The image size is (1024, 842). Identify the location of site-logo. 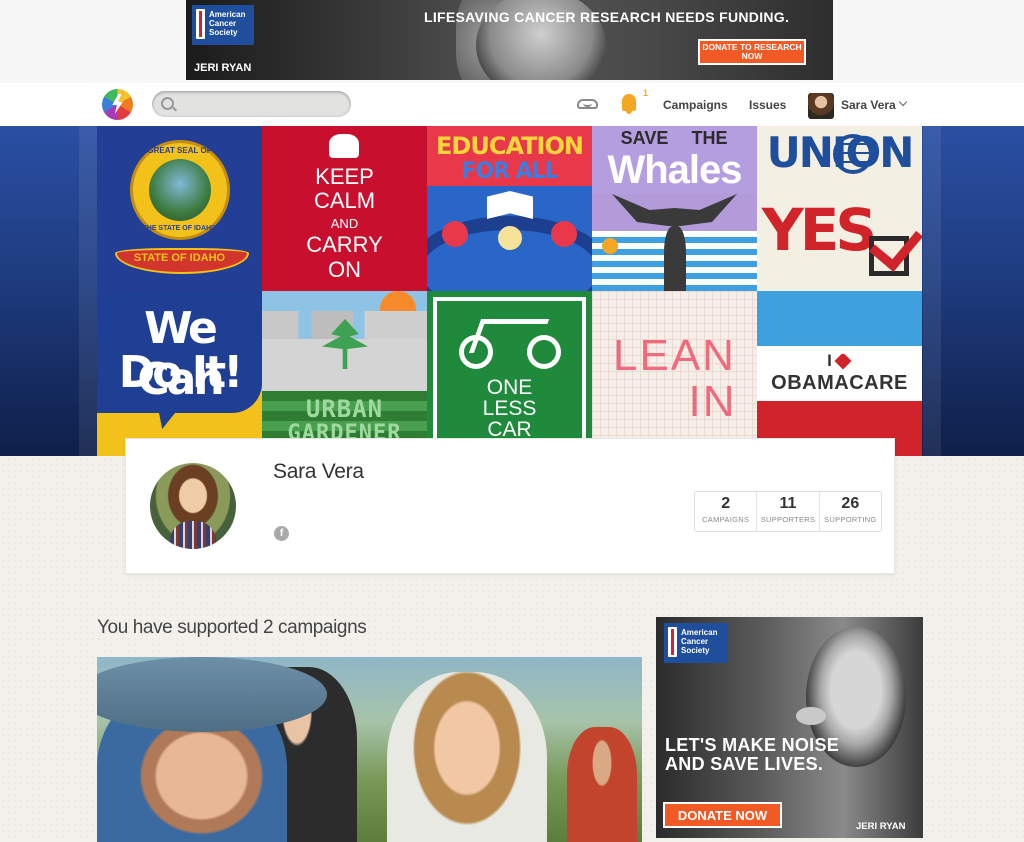
(117, 104).